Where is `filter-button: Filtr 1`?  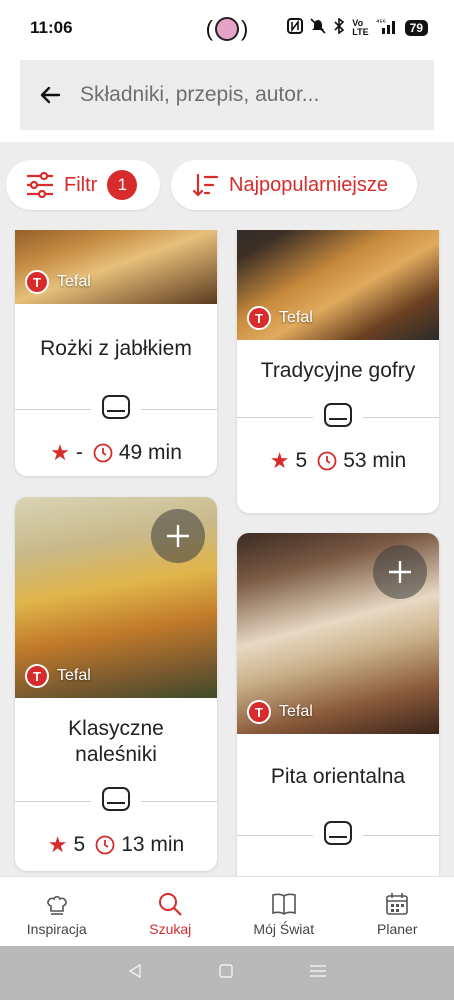 filter-button: Filtr 1 is located at coordinates (83, 185).